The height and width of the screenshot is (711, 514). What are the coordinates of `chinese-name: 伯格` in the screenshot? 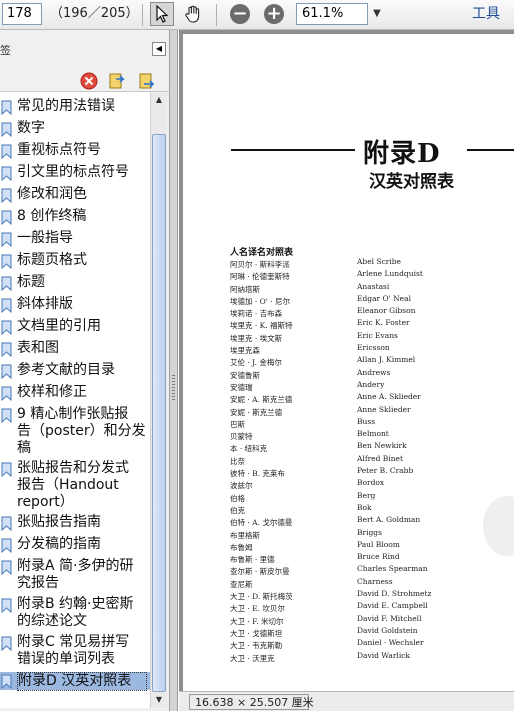 It's located at (237, 498).